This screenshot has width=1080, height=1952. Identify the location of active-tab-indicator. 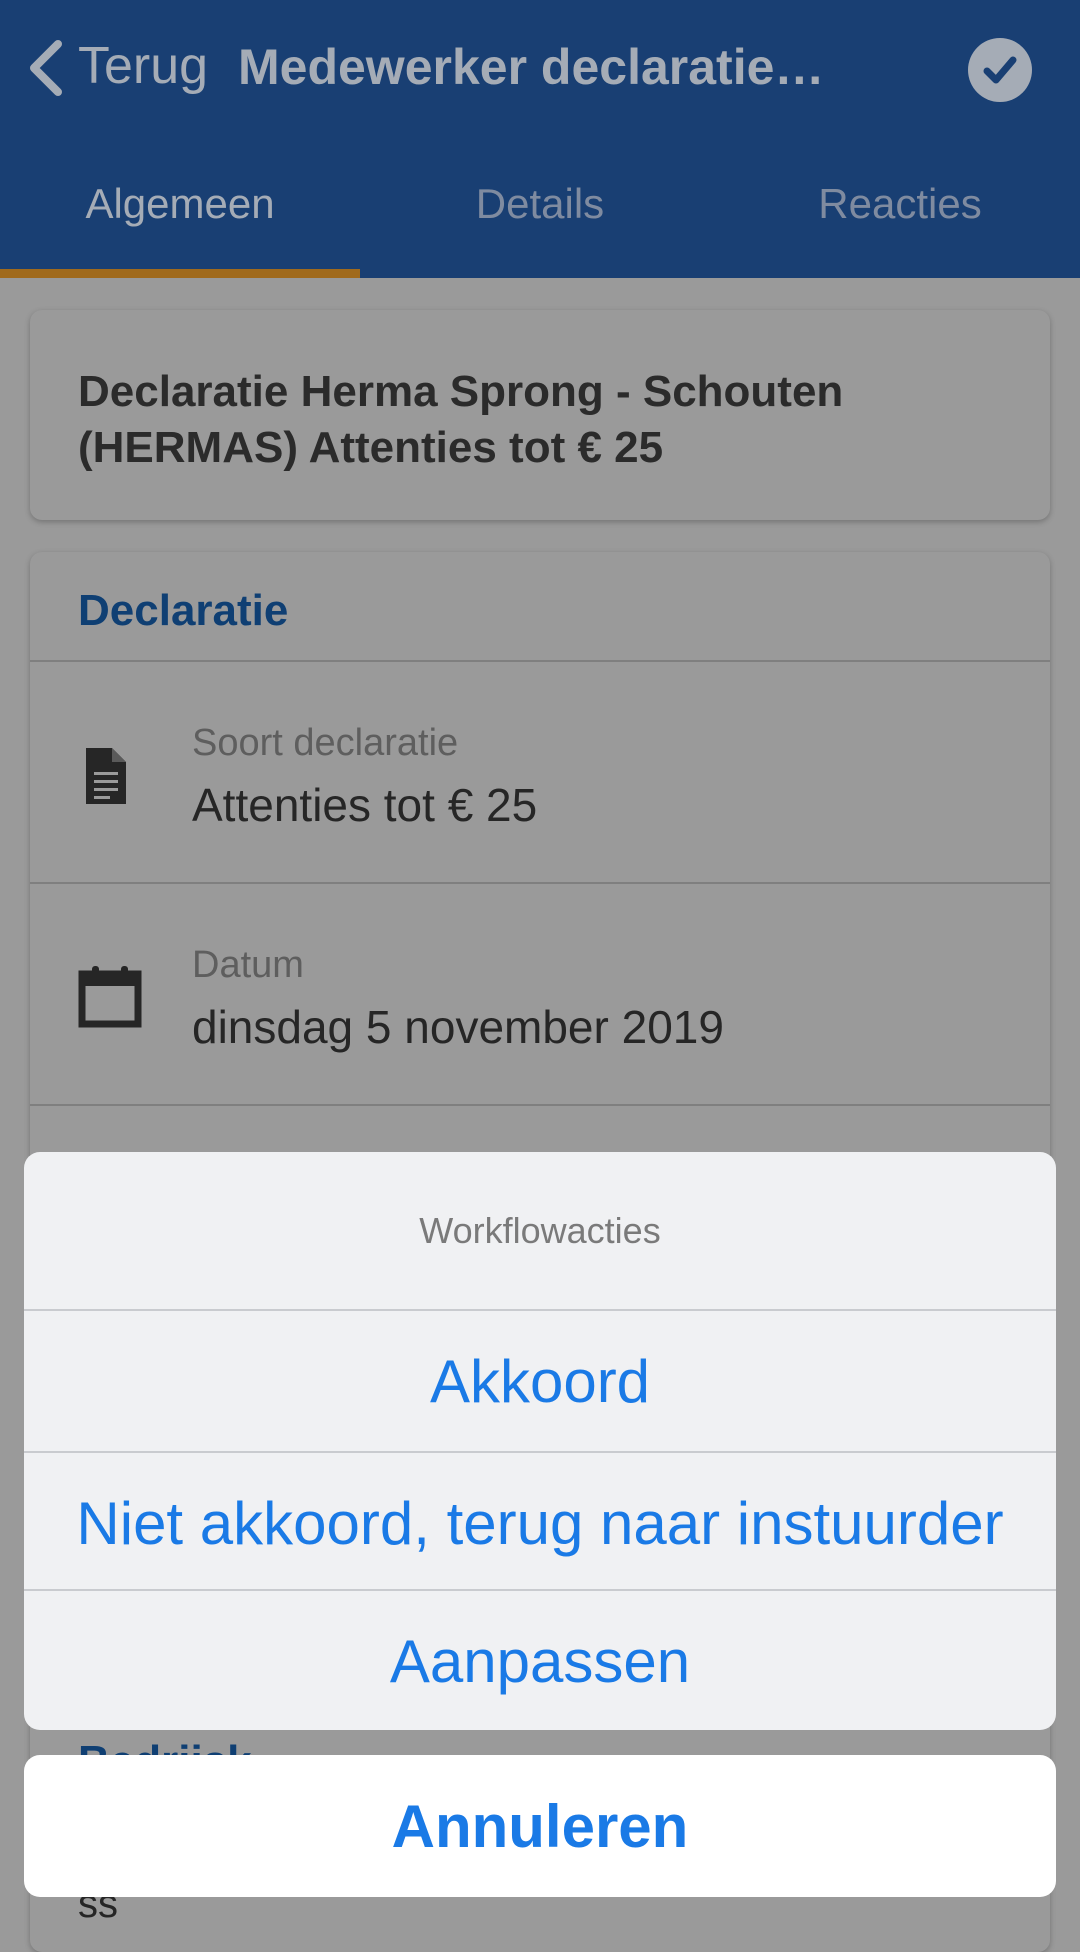
(180, 273).